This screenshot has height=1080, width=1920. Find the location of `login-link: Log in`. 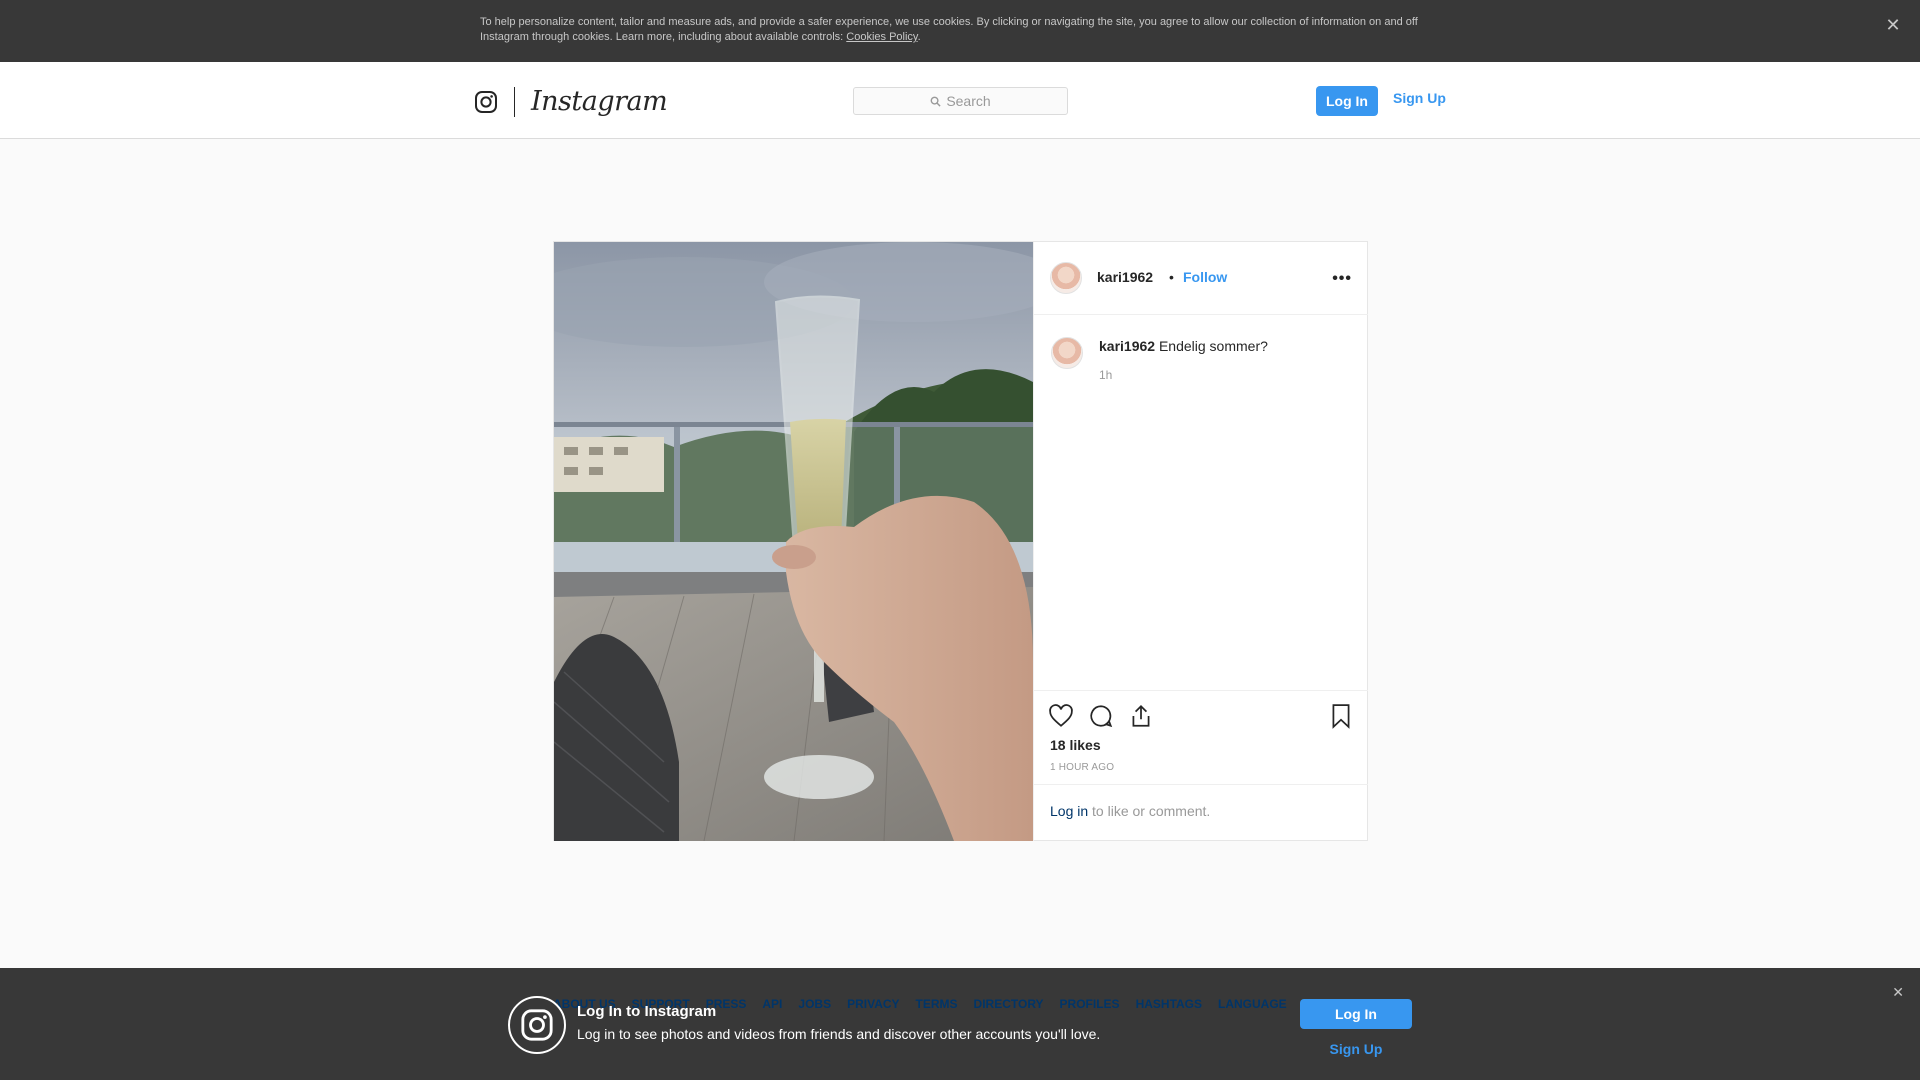

login-link: Log in is located at coordinates (1069, 811).